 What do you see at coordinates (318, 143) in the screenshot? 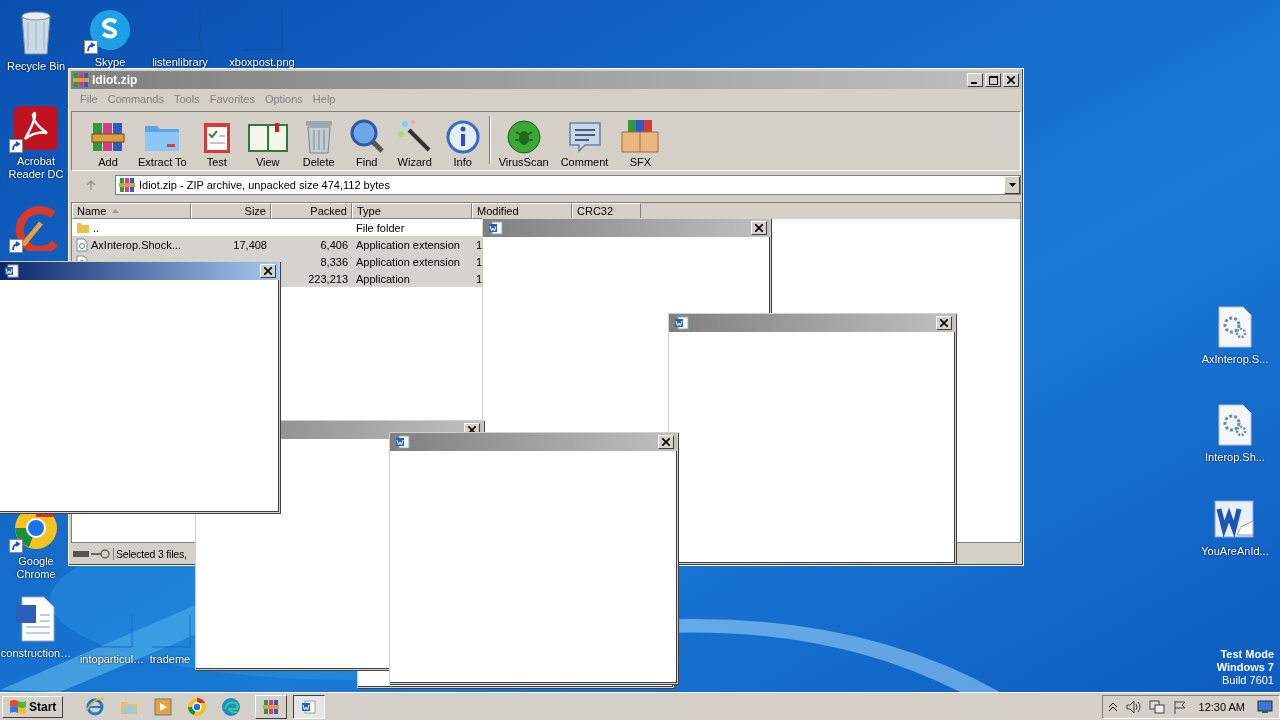
I see `toolbar-button: Delete` at bounding box center [318, 143].